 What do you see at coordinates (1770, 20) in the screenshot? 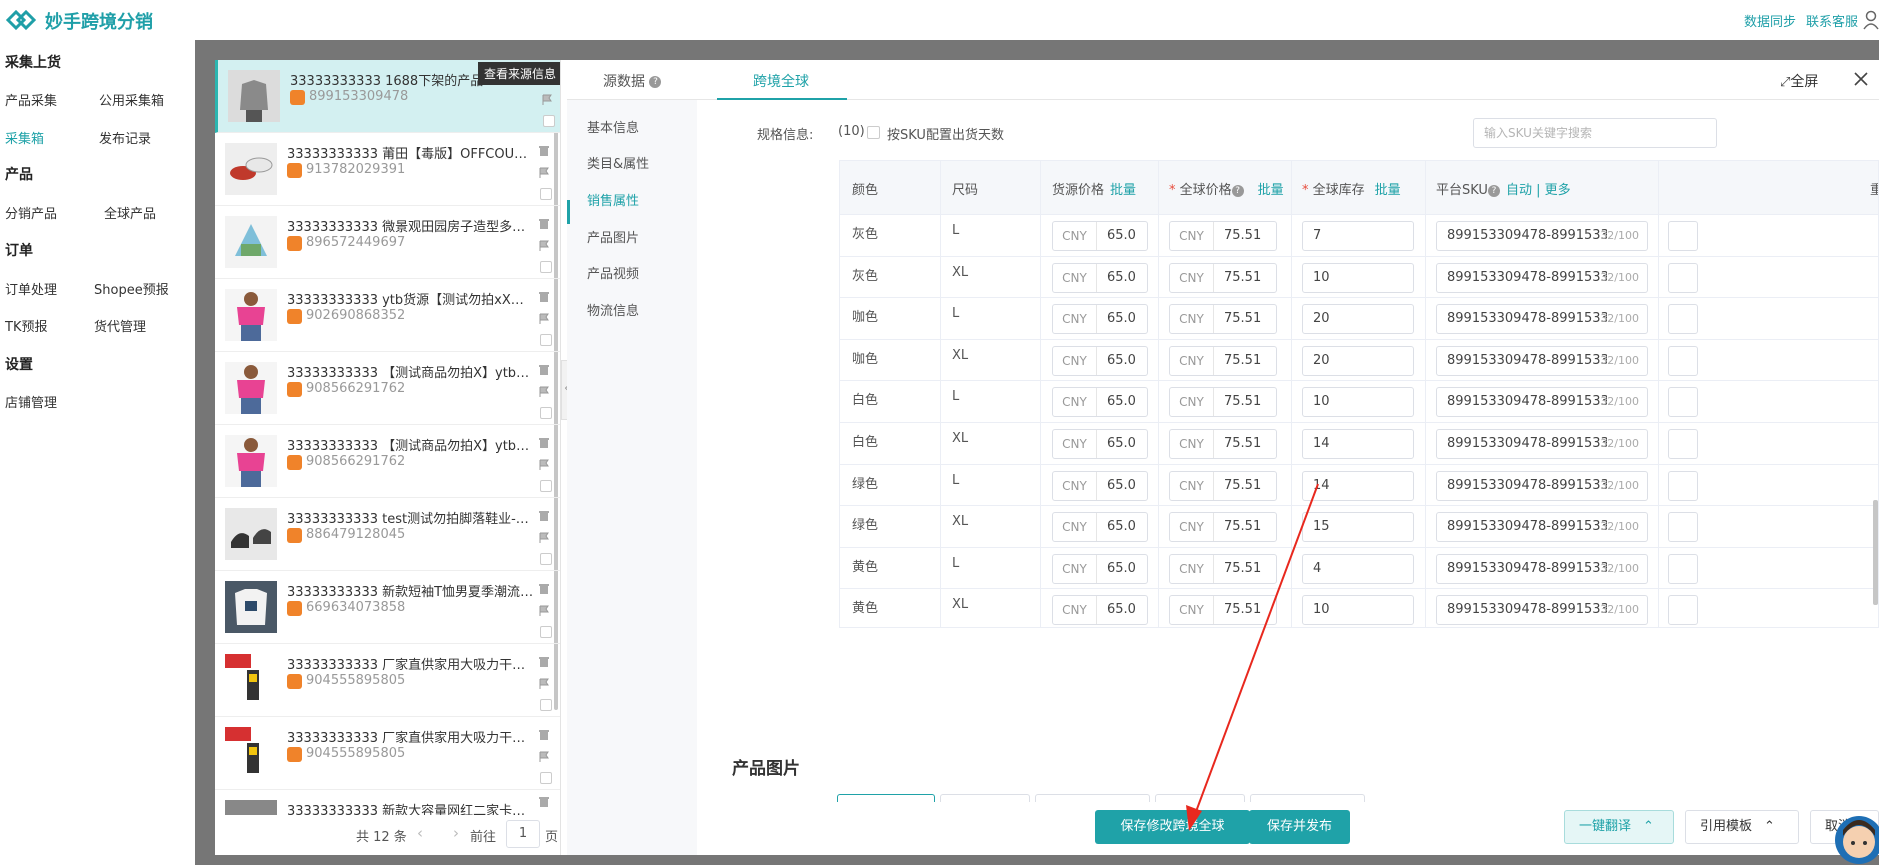
I see `data-sync-link: 数据同步` at bounding box center [1770, 20].